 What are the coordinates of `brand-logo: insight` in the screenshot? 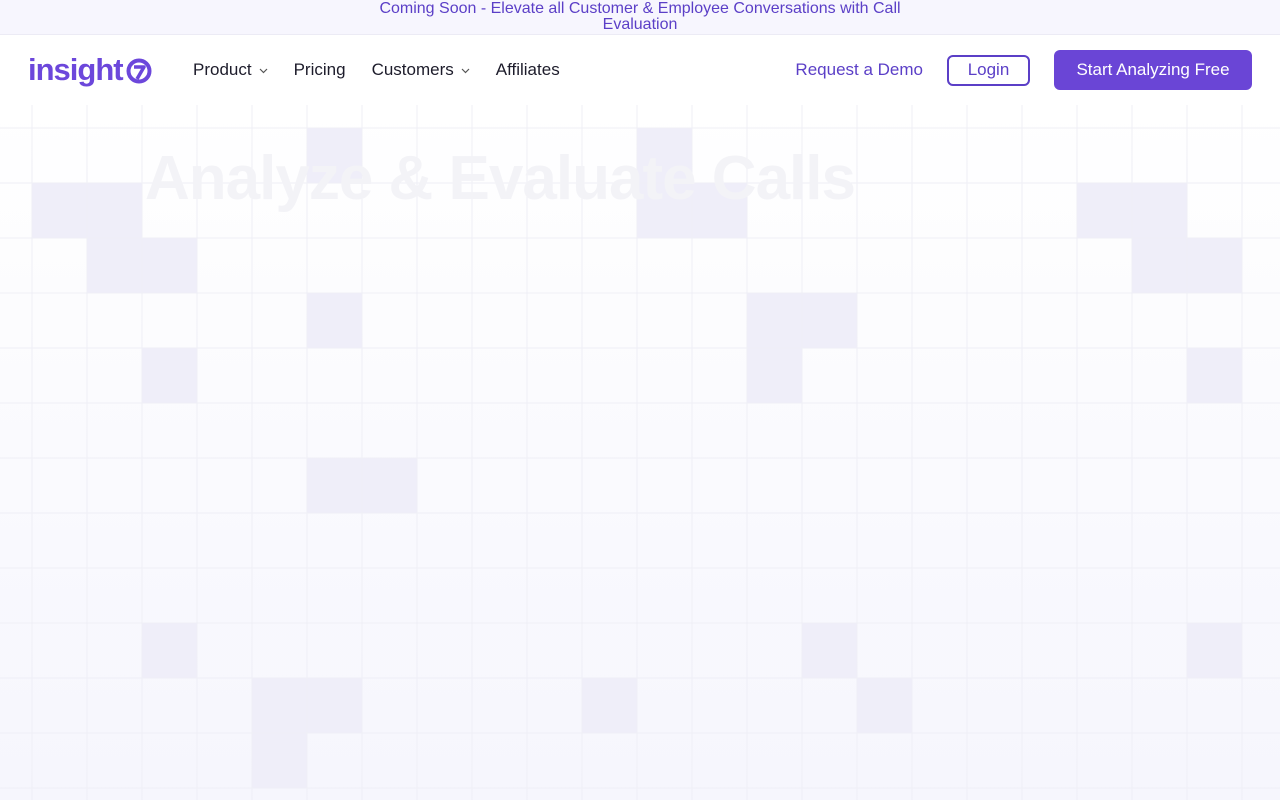 It's located at (90, 69).